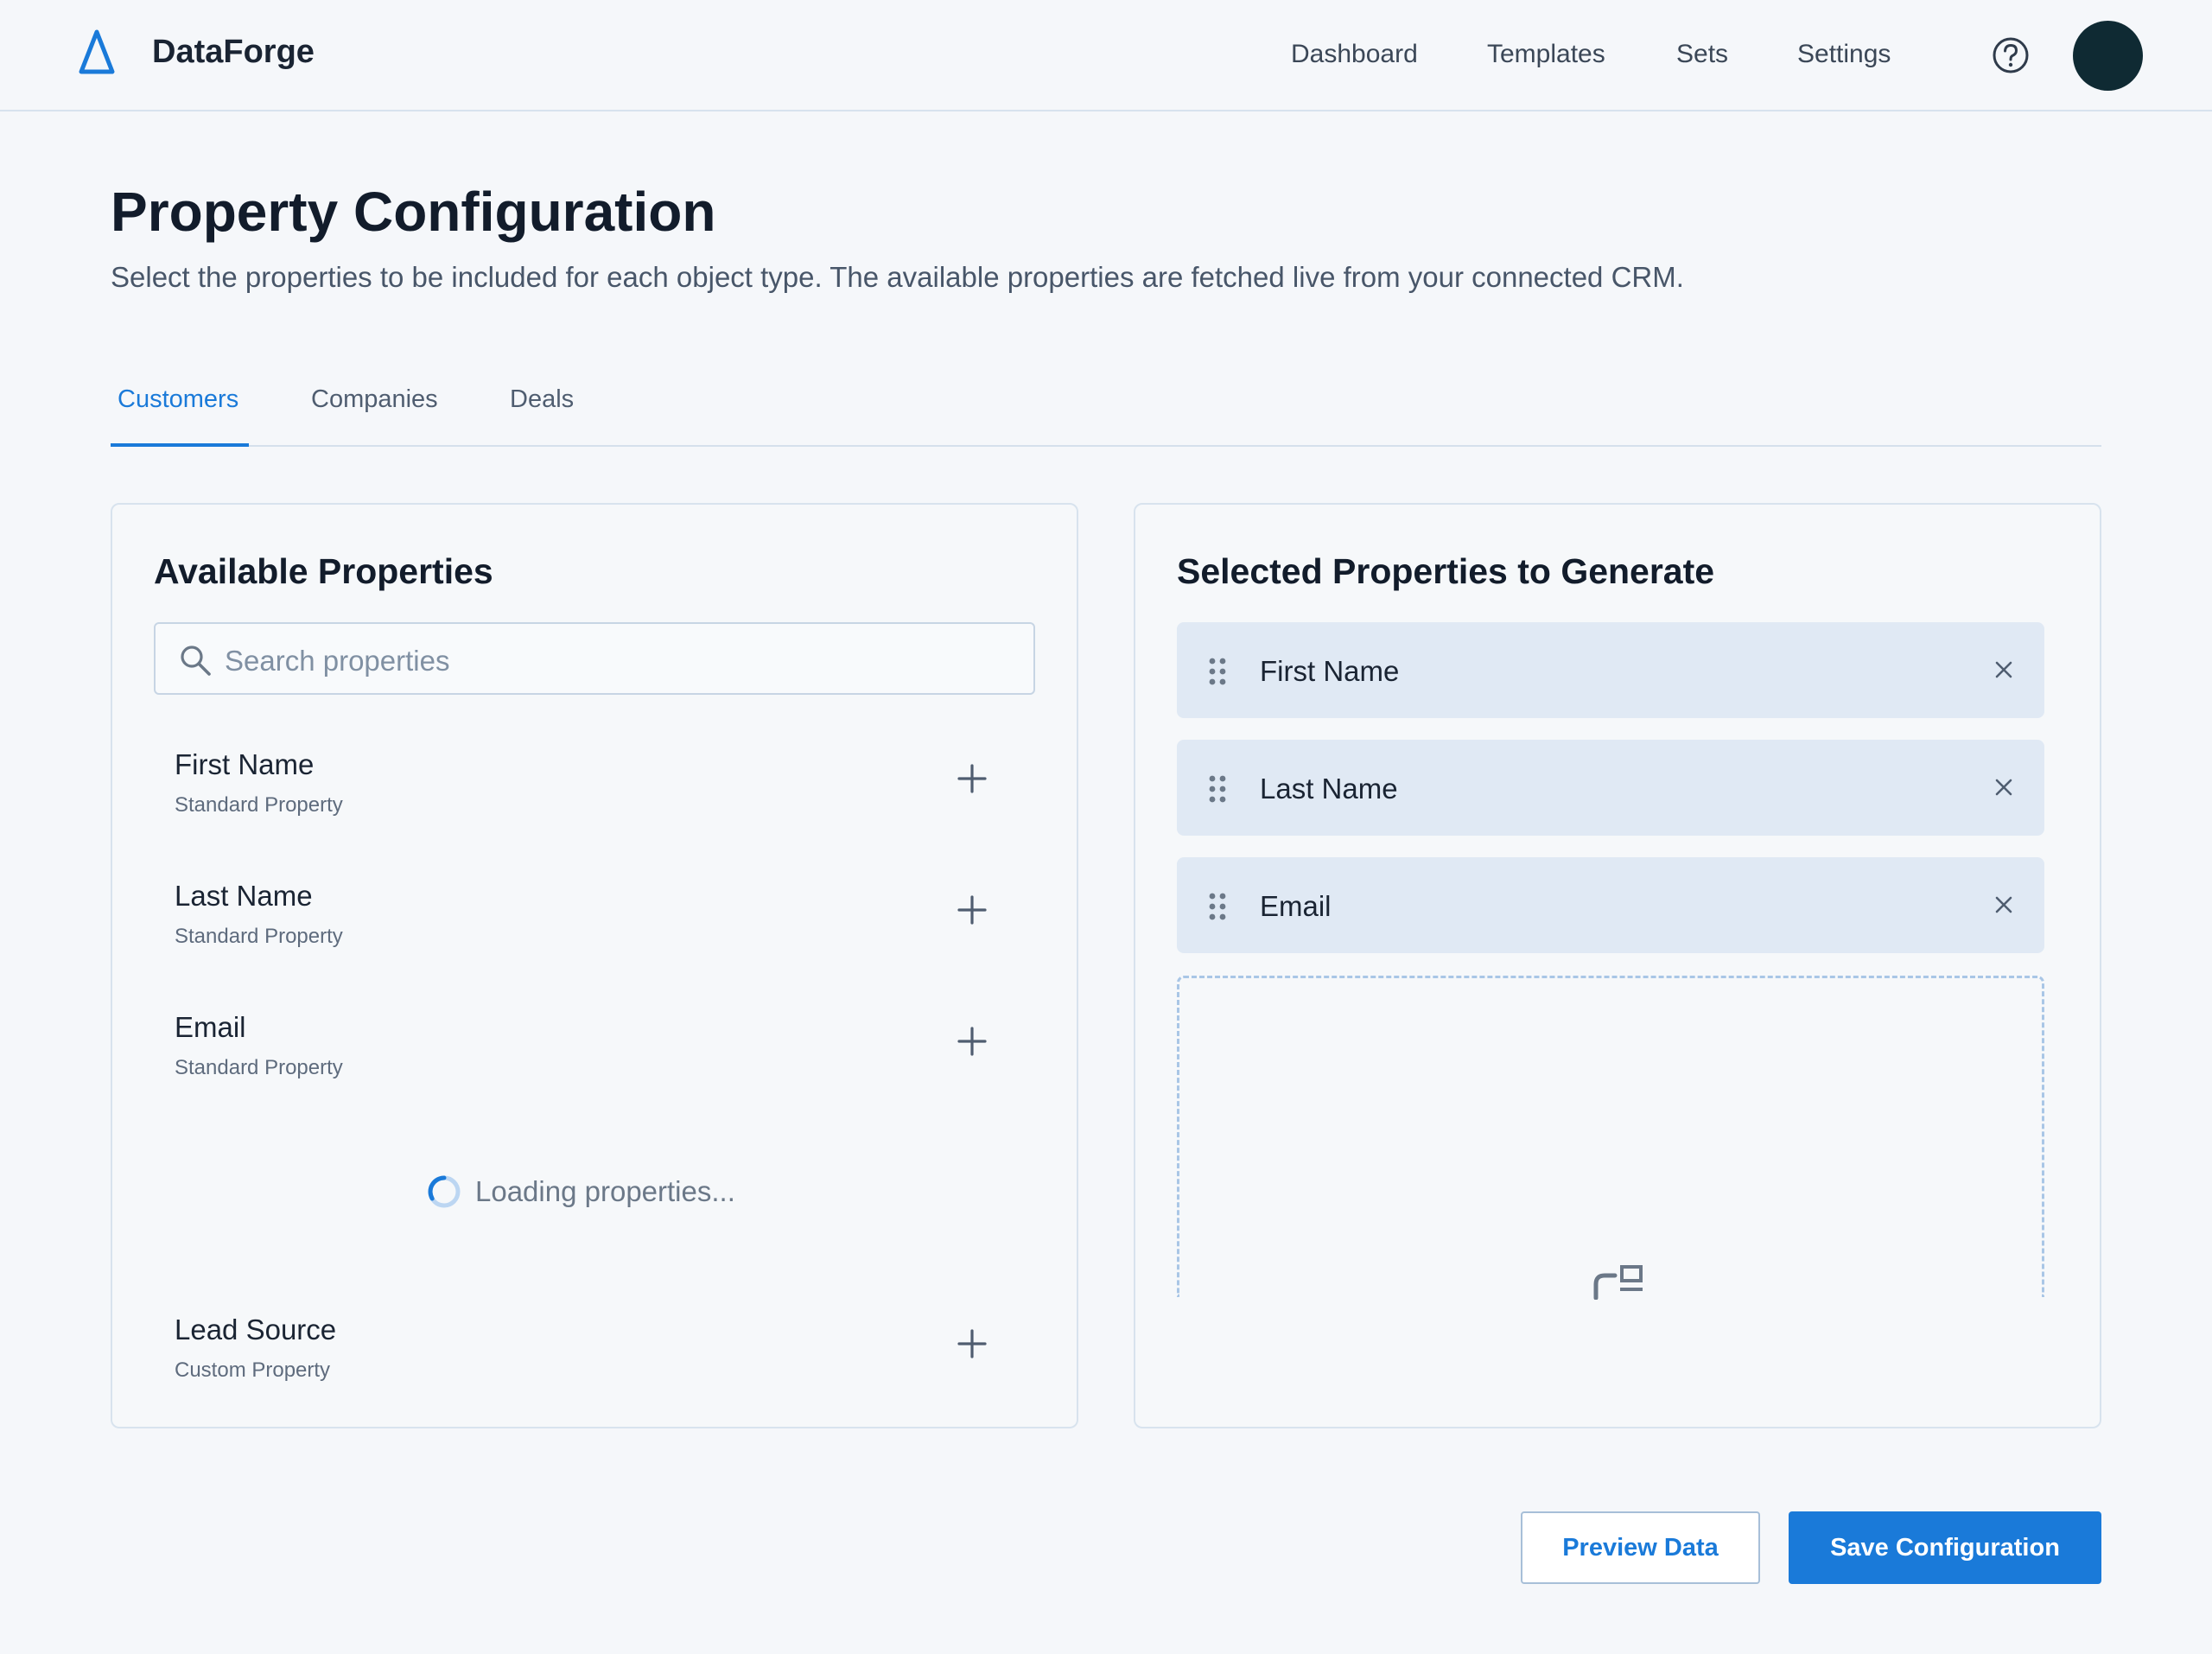 The height and width of the screenshot is (1654, 2212). I want to click on available-property-item: Last Name Standard Property, so click(589, 927).